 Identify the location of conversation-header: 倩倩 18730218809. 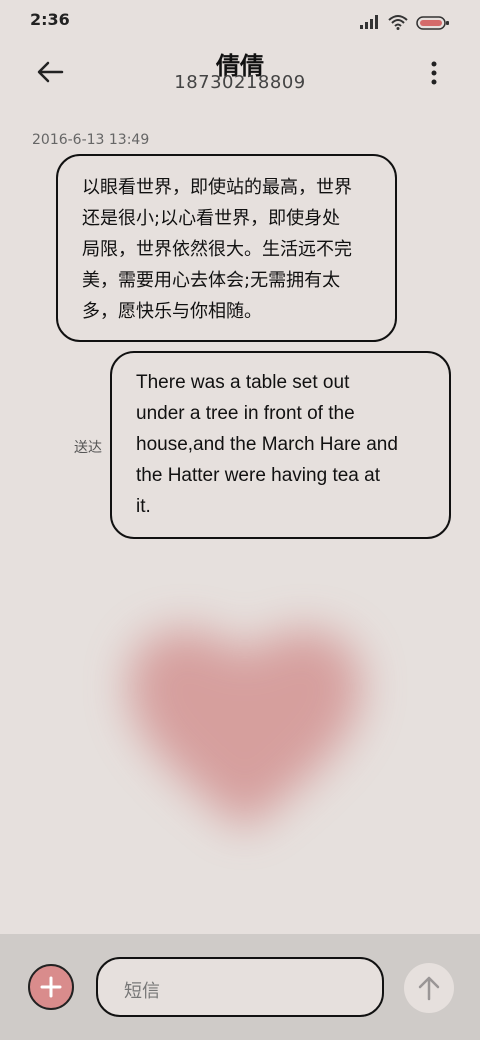
(240, 76).